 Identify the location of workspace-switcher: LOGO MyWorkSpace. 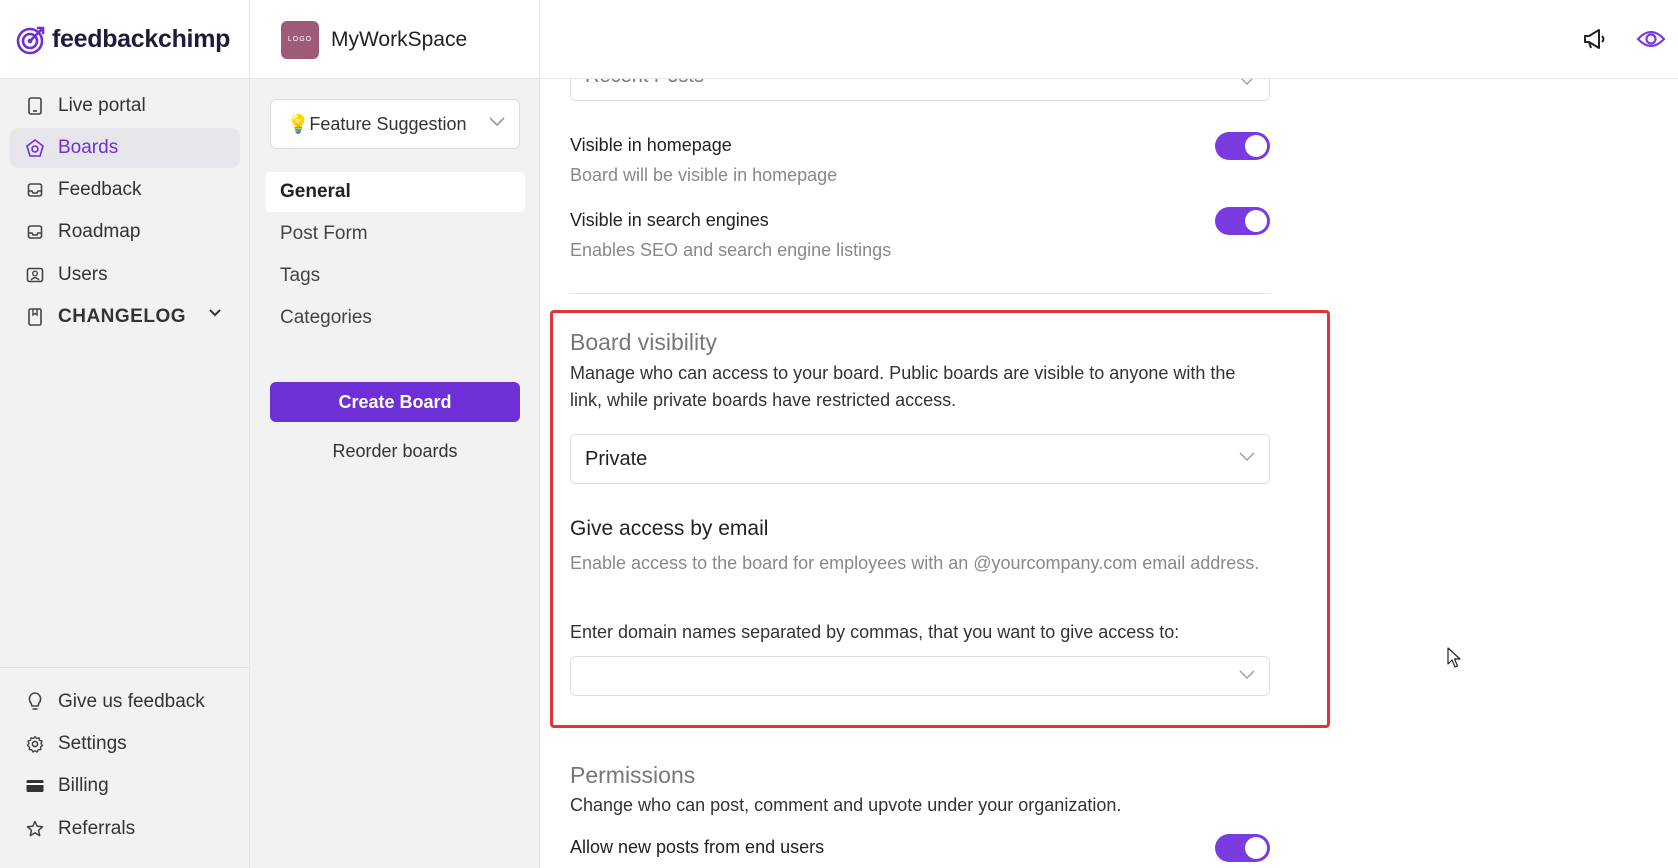
(395, 39).